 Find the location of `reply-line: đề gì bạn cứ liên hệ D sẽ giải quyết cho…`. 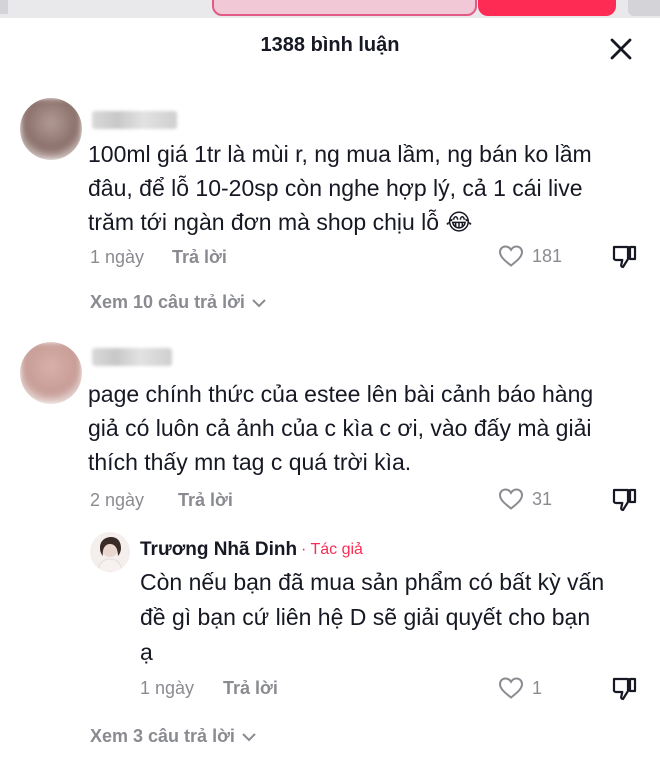

reply-line: đề gì bạn cứ liên hệ D sẽ giải quyết cho… is located at coordinates (365, 617).